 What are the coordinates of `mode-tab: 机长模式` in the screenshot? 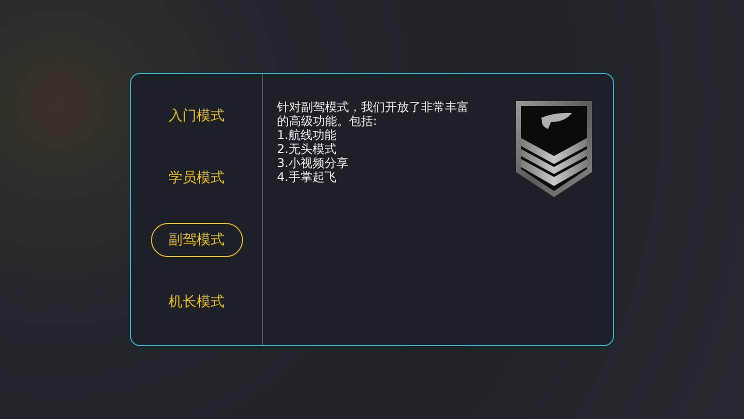 It's located at (196, 302).